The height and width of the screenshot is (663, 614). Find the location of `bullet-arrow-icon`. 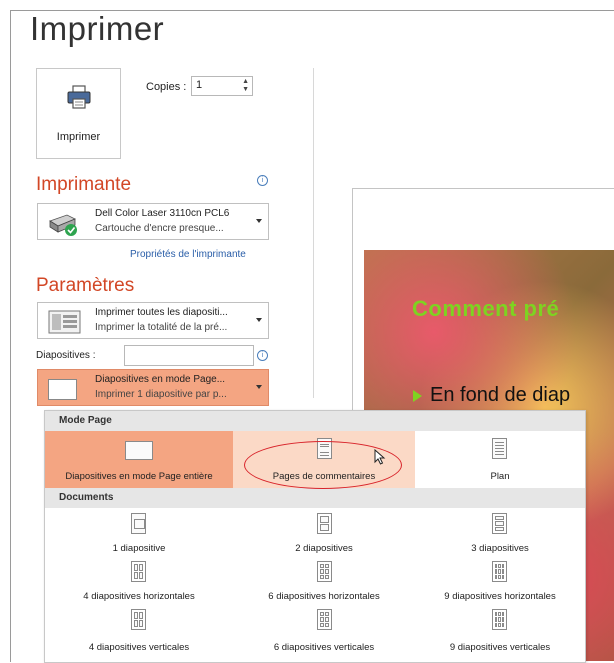

bullet-arrow-icon is located at coordinates (417, 396).